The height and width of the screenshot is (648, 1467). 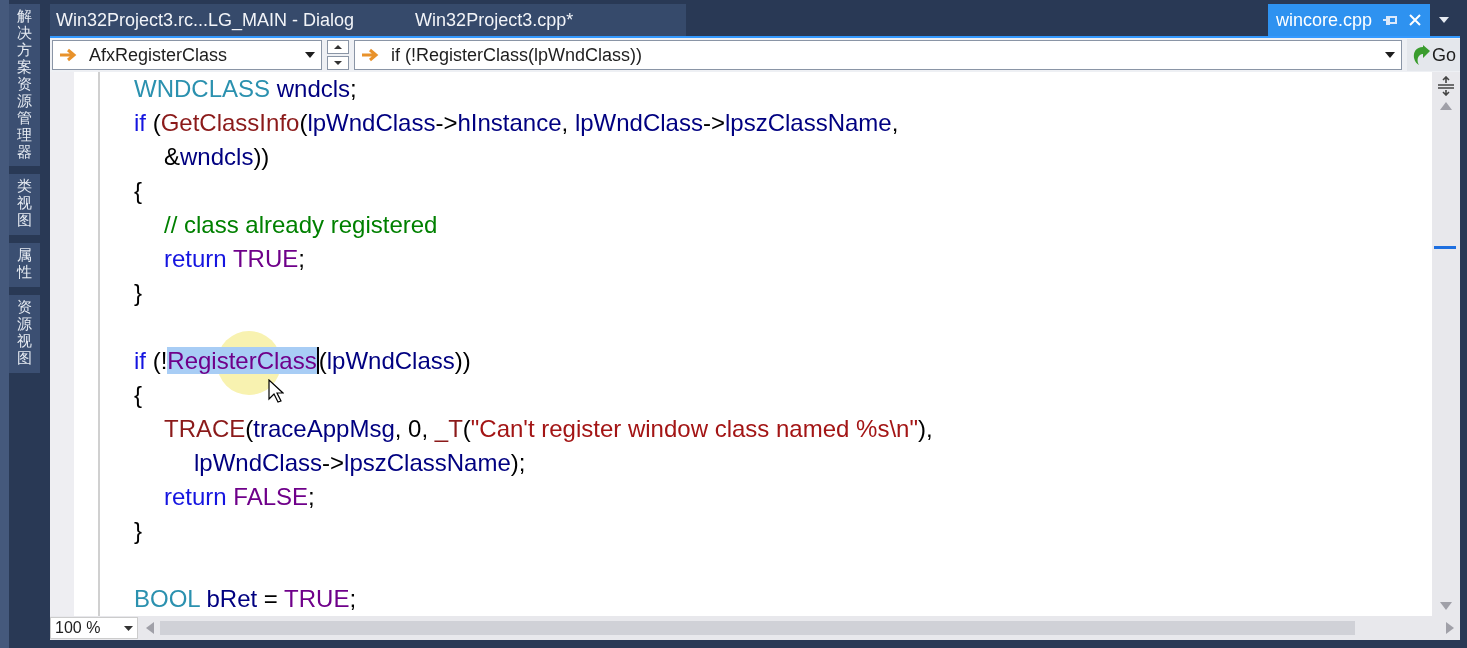 What do you see at coordinates (24, 265) in the screenshot?
I see `sidebar-tab: 属性` at bounding box center [24, 265].